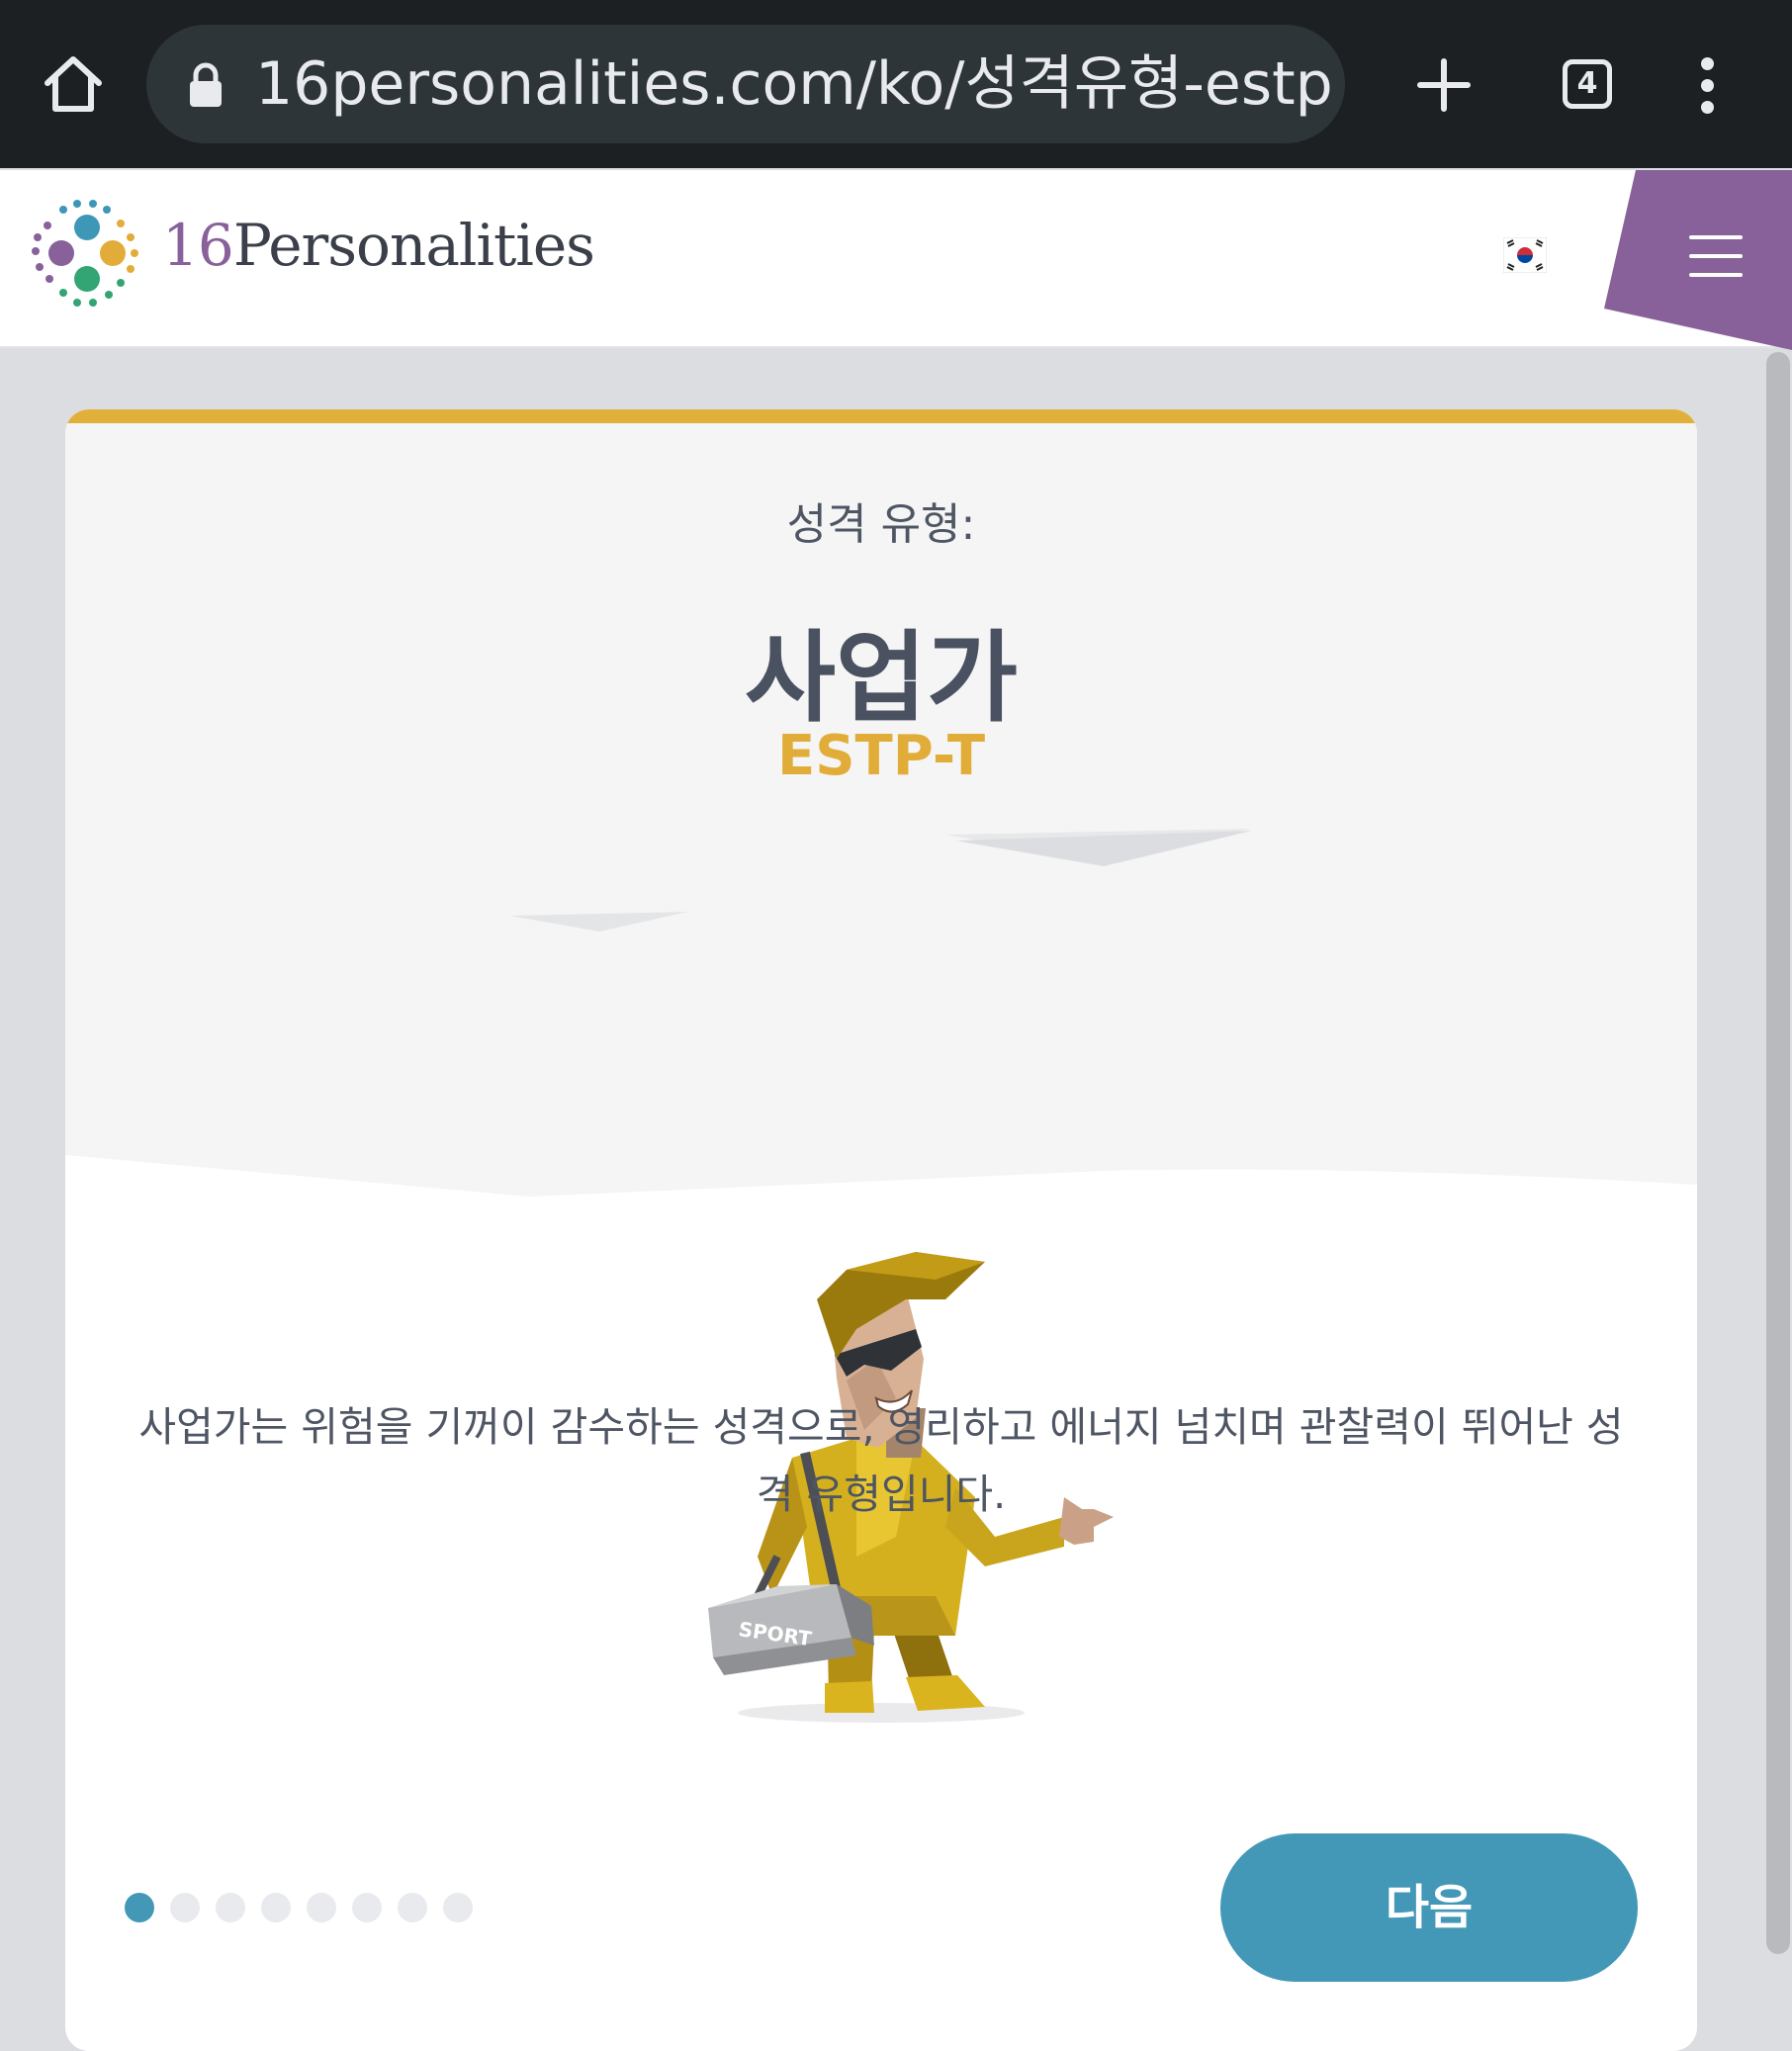 Image resolution: width=1792 pixels, height=2051 pixels. Describe the element at coordinates (1525, 255) in the screenshot. I see `korea-flag-icon` at that location.